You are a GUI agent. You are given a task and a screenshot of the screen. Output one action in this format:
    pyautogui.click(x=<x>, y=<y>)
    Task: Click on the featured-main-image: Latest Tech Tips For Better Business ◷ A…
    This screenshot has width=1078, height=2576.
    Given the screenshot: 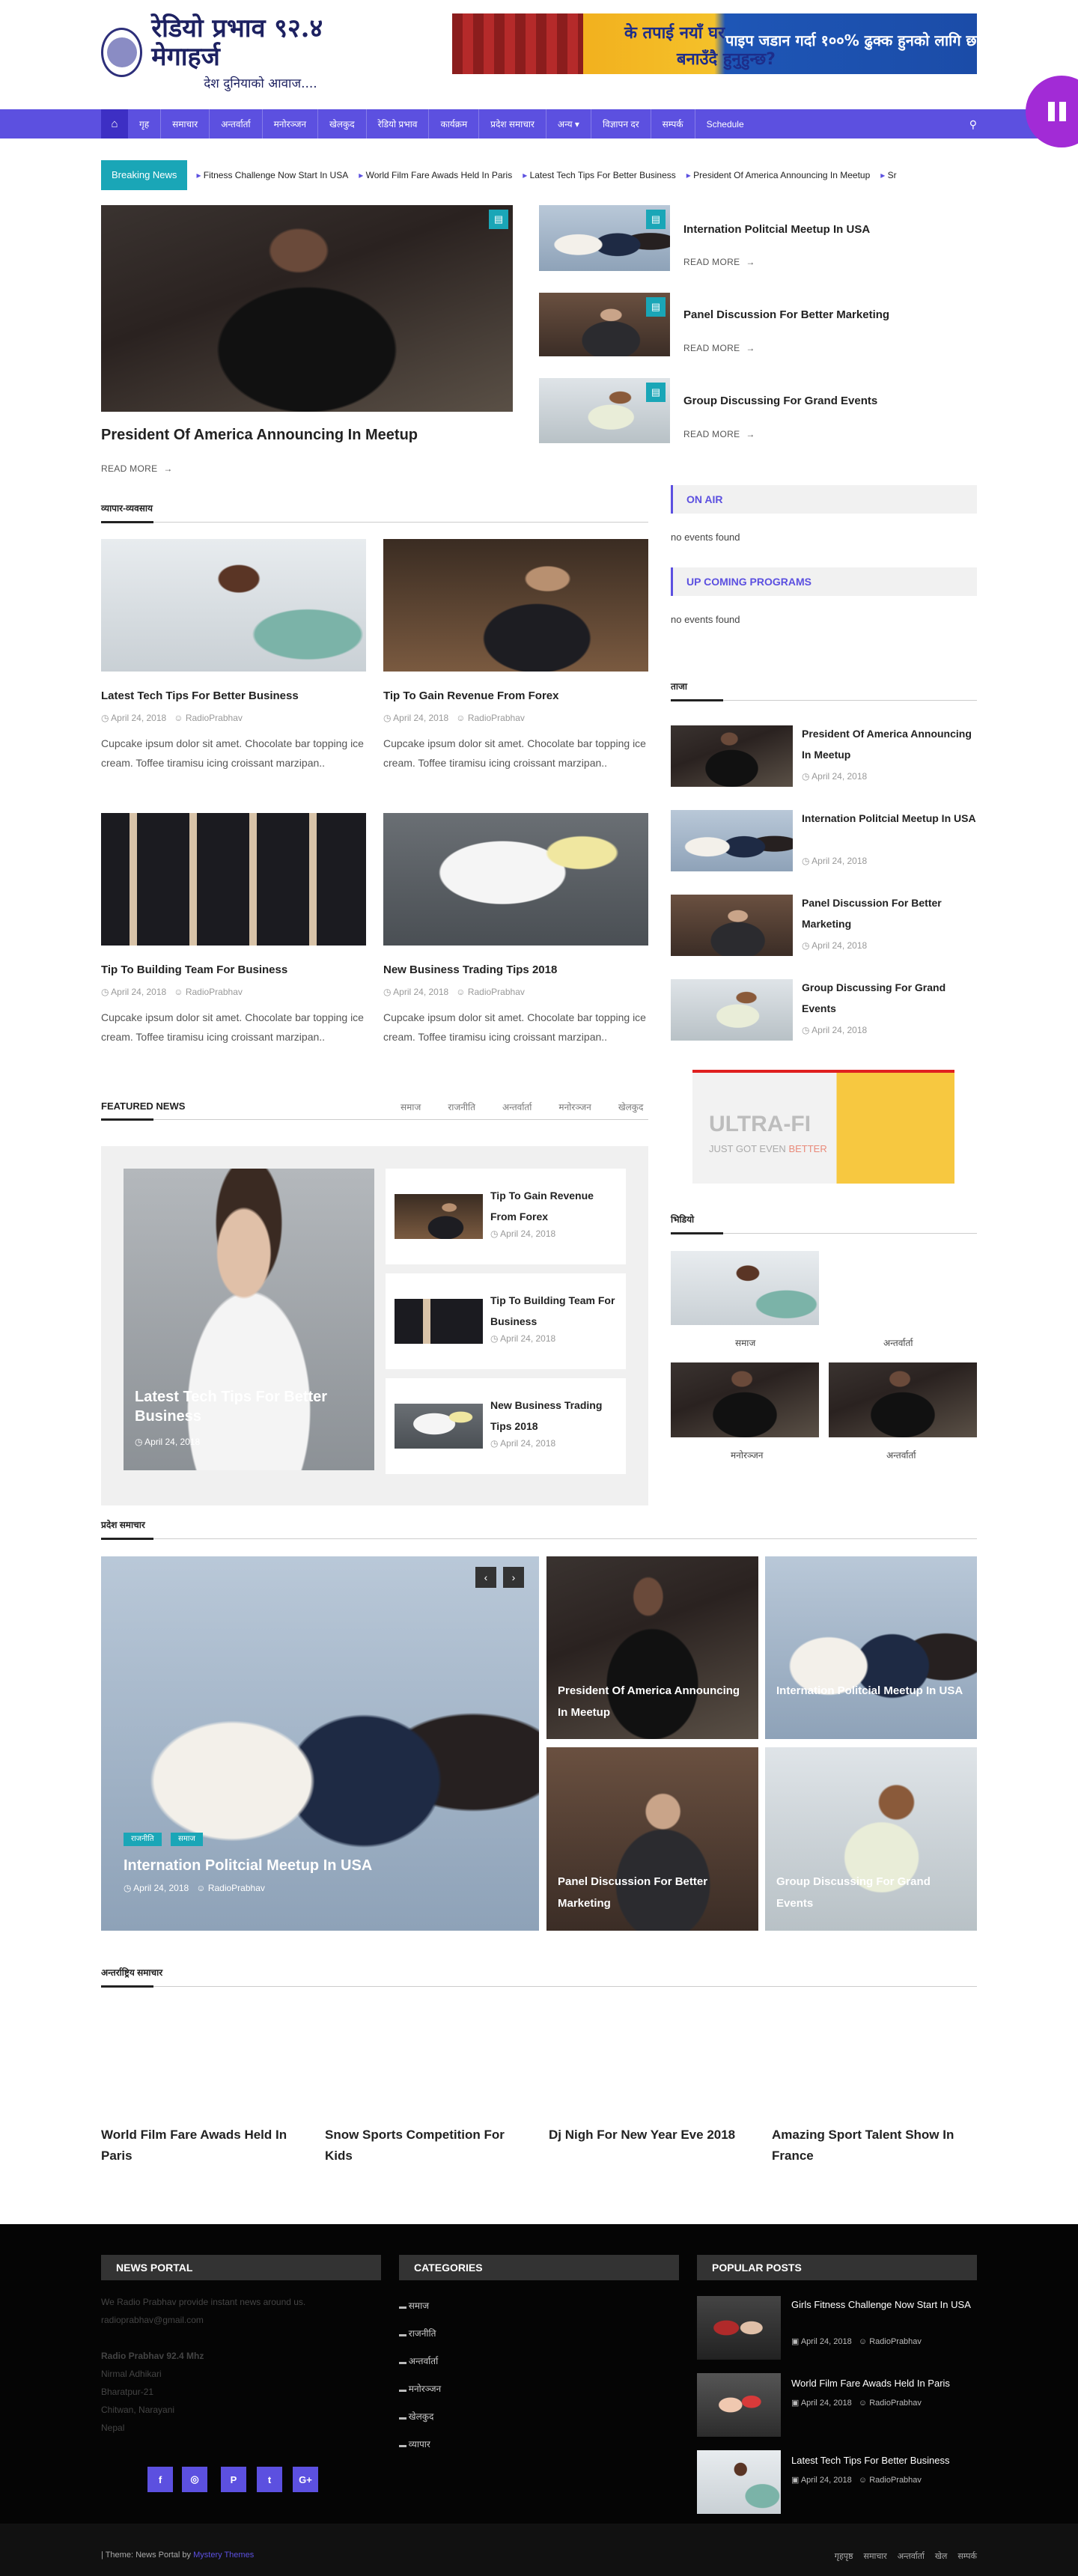 What is the action you would take?
    pyautogui.click(x=249, y=1319)
    